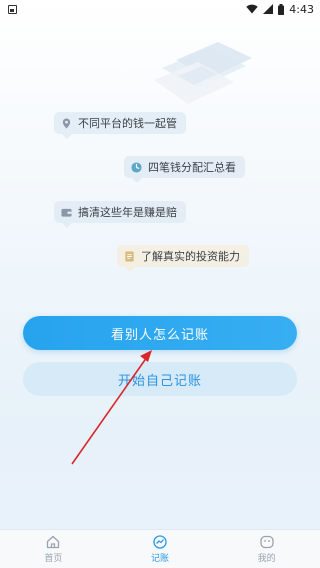 The image size is (320, 568). I want to click on status-time: 4:43, so click(301, 9).